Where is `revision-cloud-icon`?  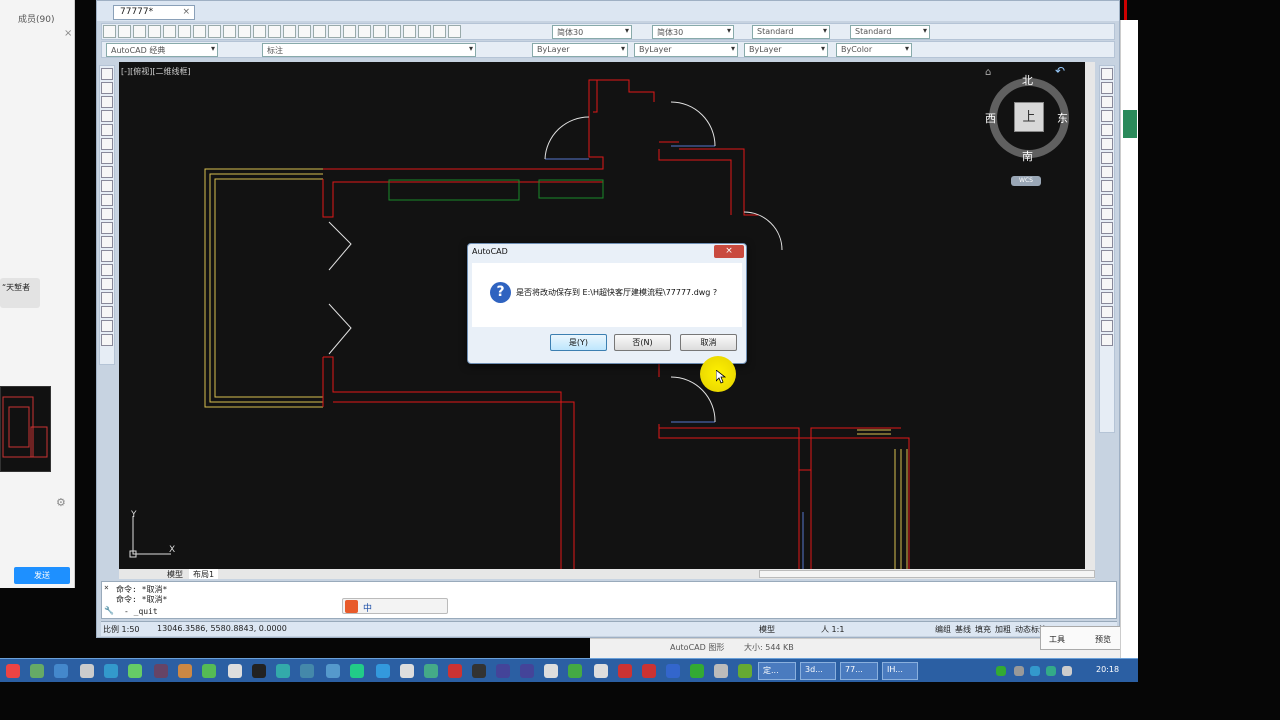
revision-cloud-icon is located at coordinates (107, 172).